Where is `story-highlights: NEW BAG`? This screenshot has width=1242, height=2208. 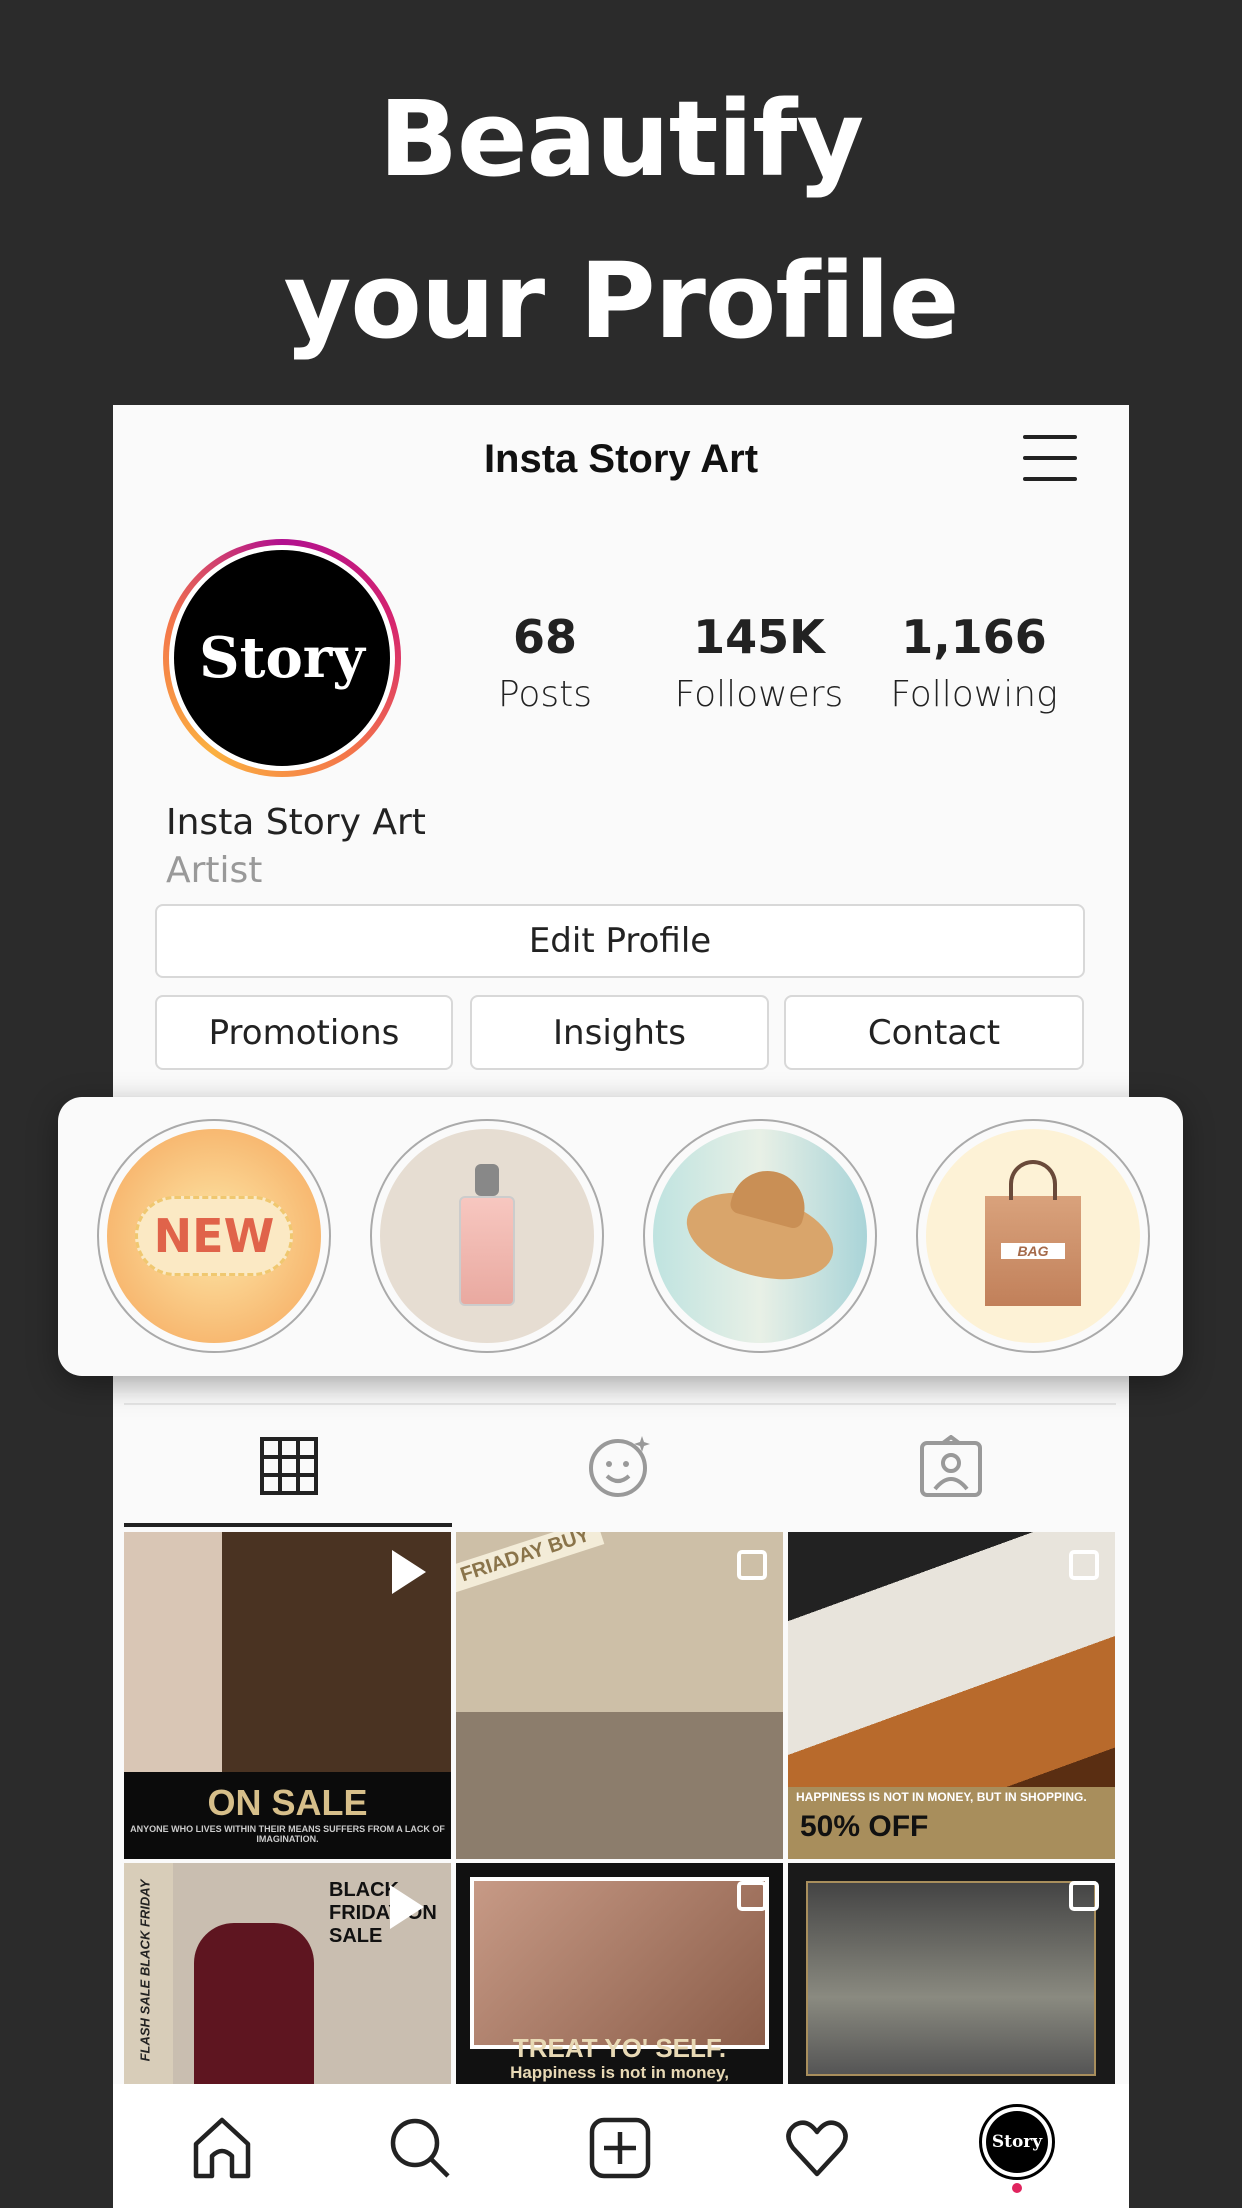
story-highlights: NEW BAG is located at coordinates (620, 1236).